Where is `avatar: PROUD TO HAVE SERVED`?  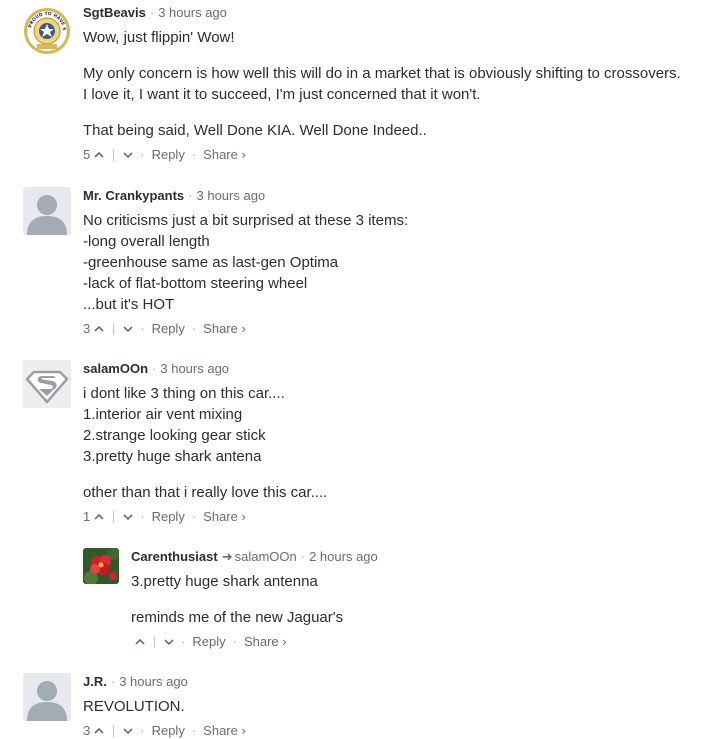 avatar: PROUD TO HAVE SERVED is located at coordinates (47, 31).